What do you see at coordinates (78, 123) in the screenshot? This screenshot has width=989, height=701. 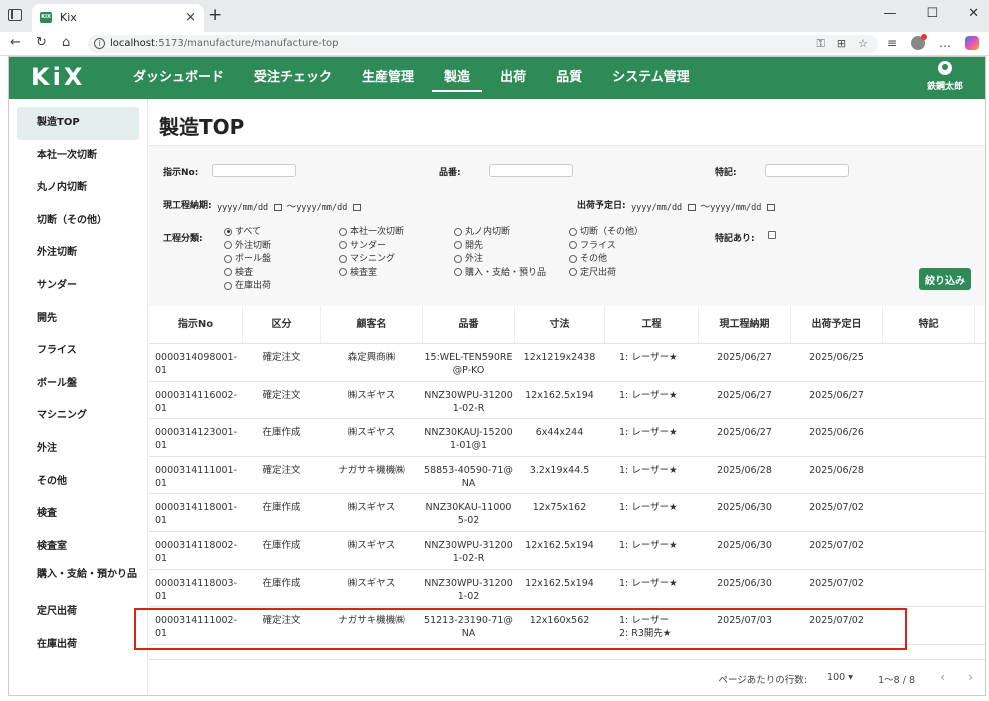 I see `sidebar-item: 製造TOP` at bounding box center [78, 123].